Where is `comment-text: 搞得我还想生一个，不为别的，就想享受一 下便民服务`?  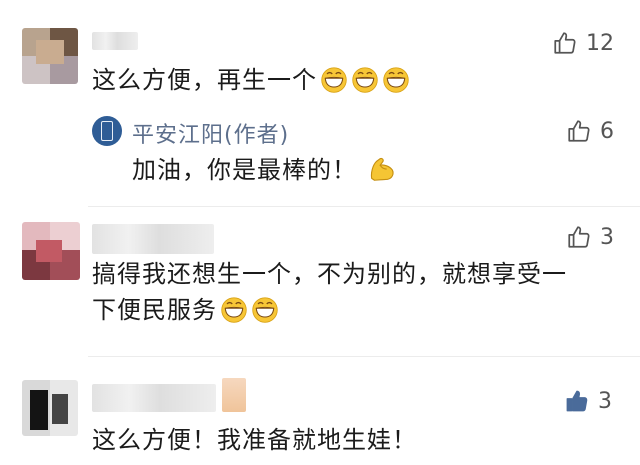
comment-text: 搞得我还想生一个，不为别的，就想享受一 下便民服务 is located at coordinates (329, 292).